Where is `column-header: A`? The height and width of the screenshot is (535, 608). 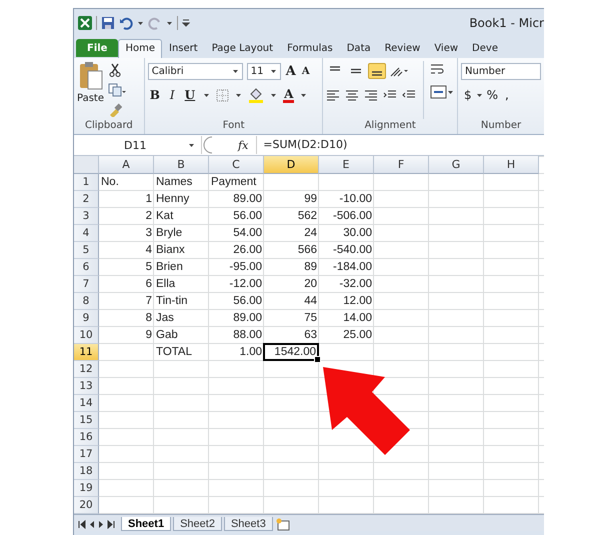 column-header: A is located at coordinates (126, 165).